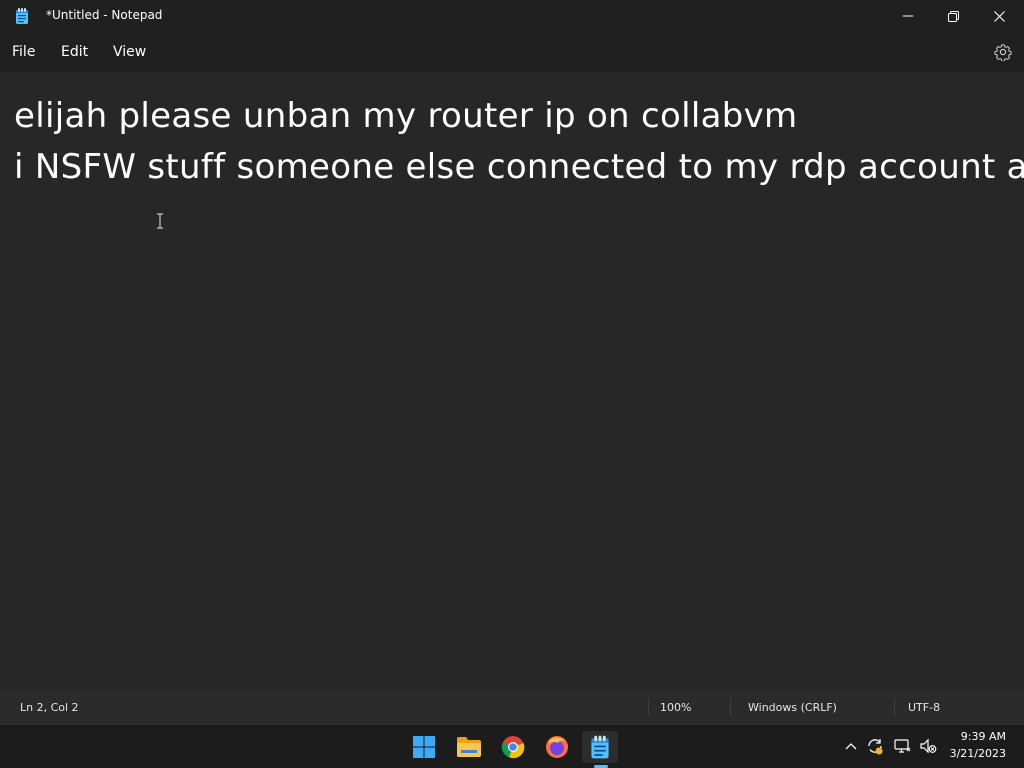 The image size is (1024, 768). I want to click on title-bar: *Untitled - Notepad, so click(512, 16).